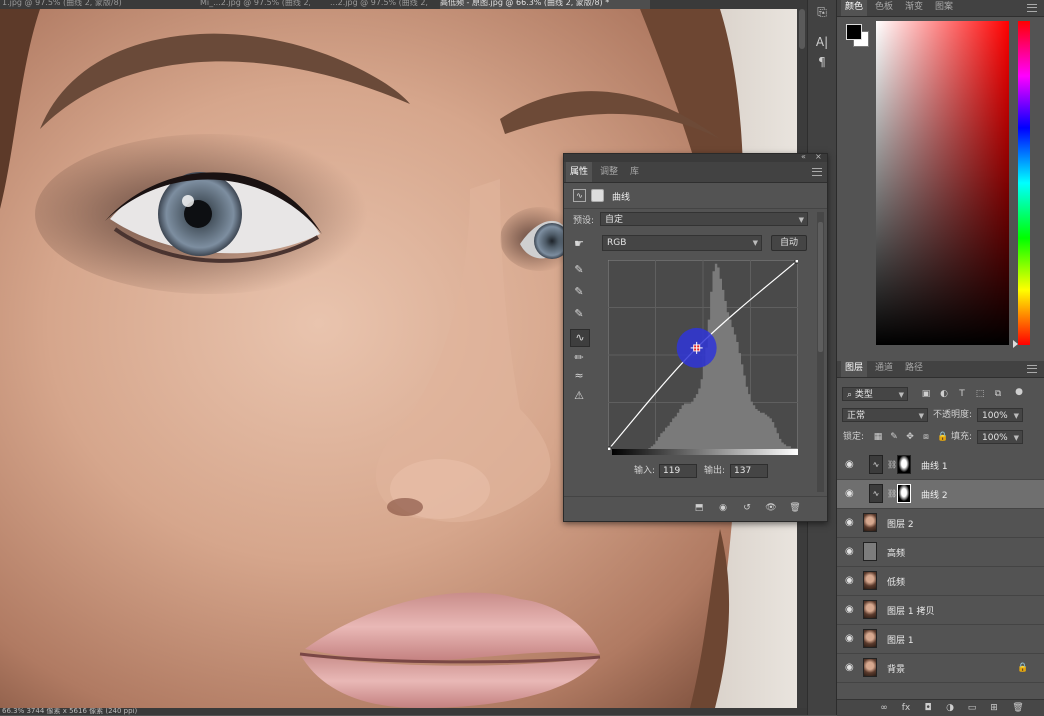  Describe the element at coordinates (972, 708) in the screenshot. I see `new-group-icon: ▭` at that location.